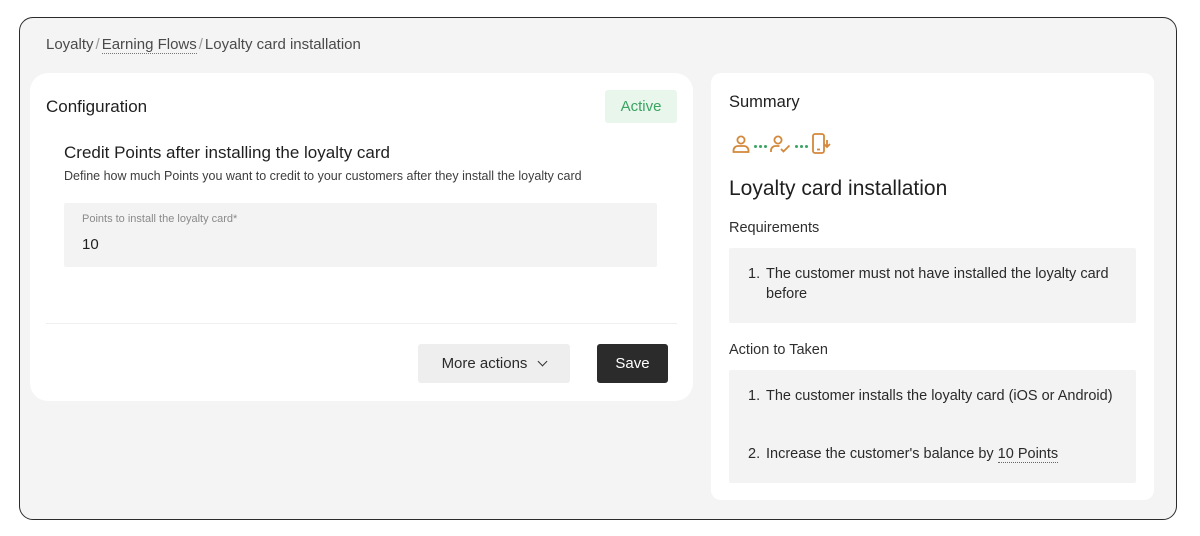  Describe the element at coordinates (97, 106) in the screenshot. I see `configuration-title: Configuration` at that location.